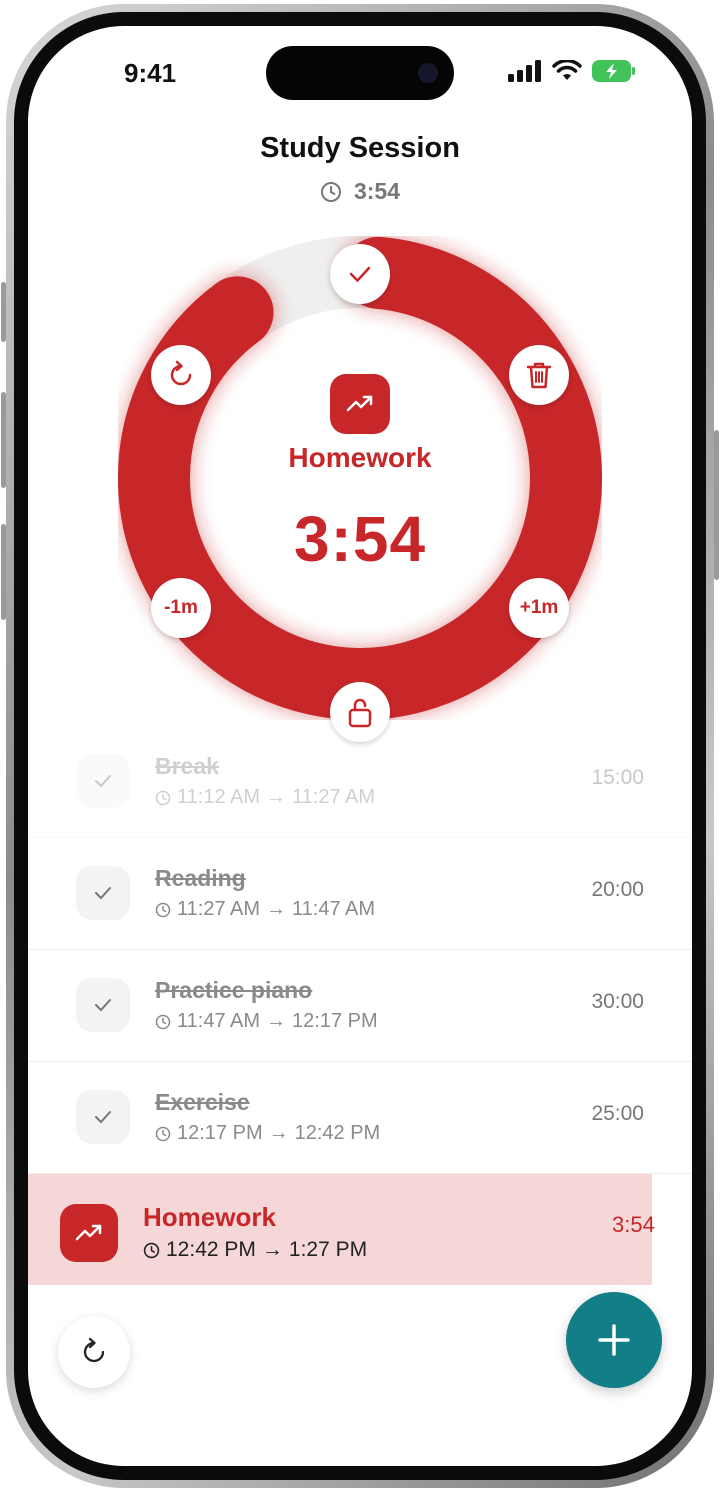  Describe the element at coordinates (181, 608) in the screenshot. I see `minus-one-minute-button: -1m` at that location.